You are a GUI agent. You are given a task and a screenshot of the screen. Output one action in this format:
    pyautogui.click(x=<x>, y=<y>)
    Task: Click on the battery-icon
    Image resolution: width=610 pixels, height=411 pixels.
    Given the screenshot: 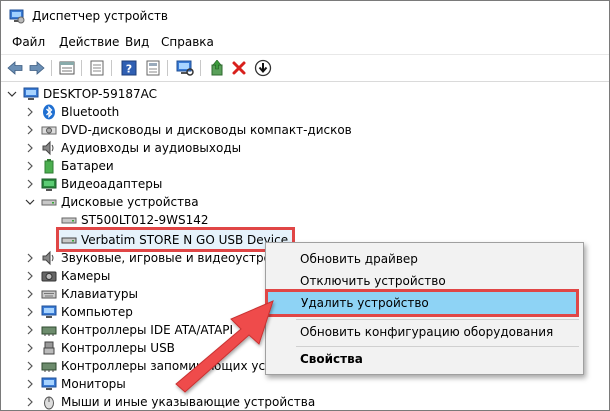 What is the action you would take?
    pyautogui.click(x=49, y=166)
    